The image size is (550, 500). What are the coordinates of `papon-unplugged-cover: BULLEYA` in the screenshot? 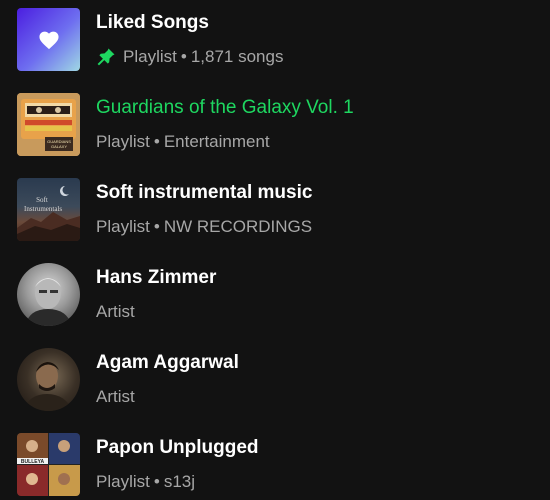 It's located at (48, 464).